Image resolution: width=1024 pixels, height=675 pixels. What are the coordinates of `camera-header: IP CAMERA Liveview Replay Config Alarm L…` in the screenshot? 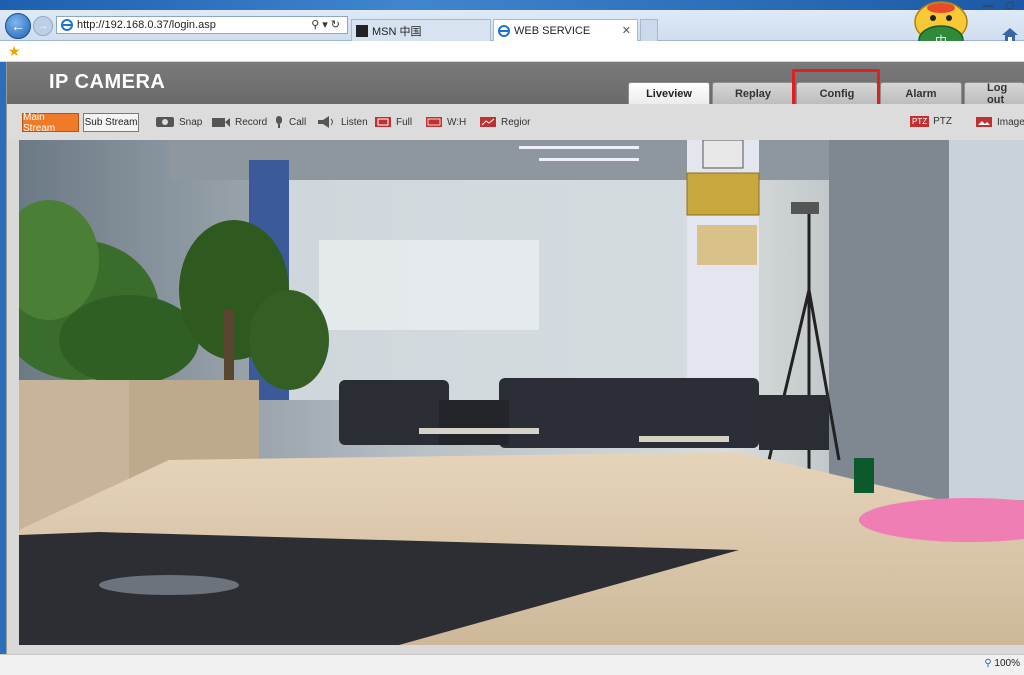 It's located at (515, 90).